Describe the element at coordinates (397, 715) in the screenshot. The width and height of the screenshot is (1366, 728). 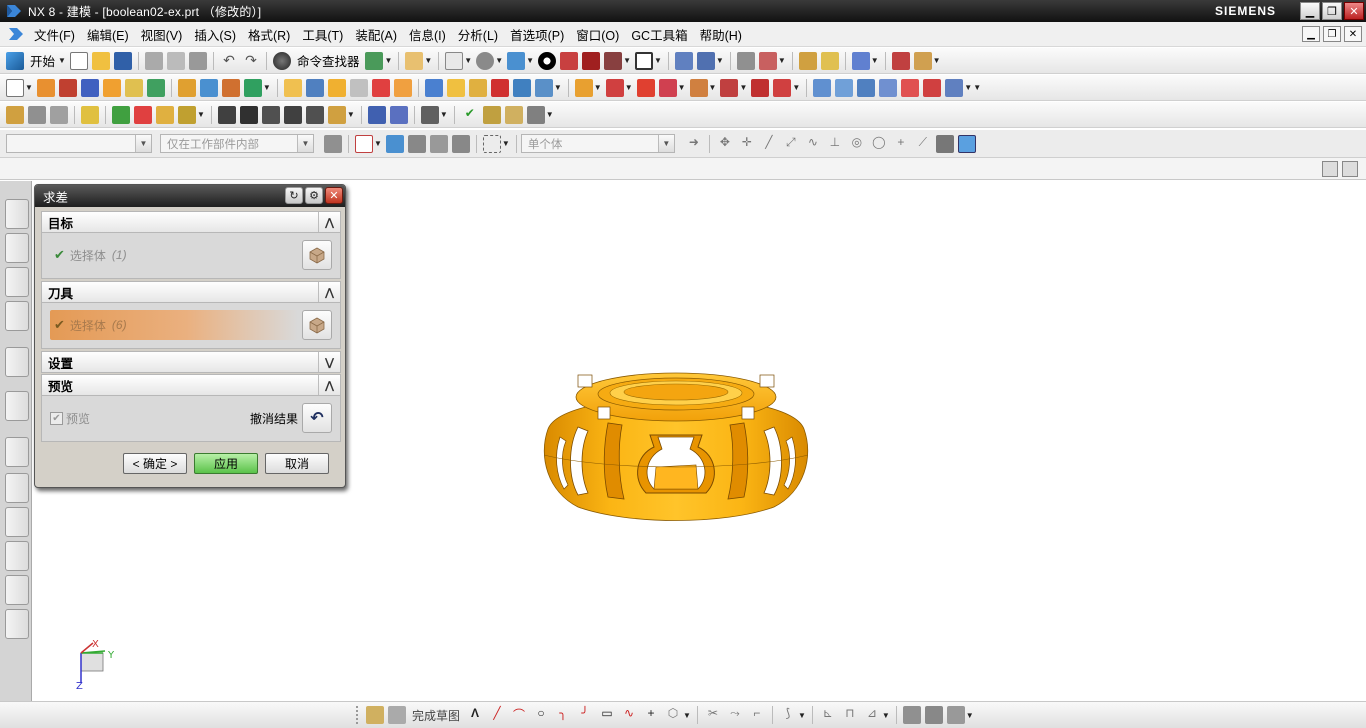
I see `finish-sketch-icon` at that location.